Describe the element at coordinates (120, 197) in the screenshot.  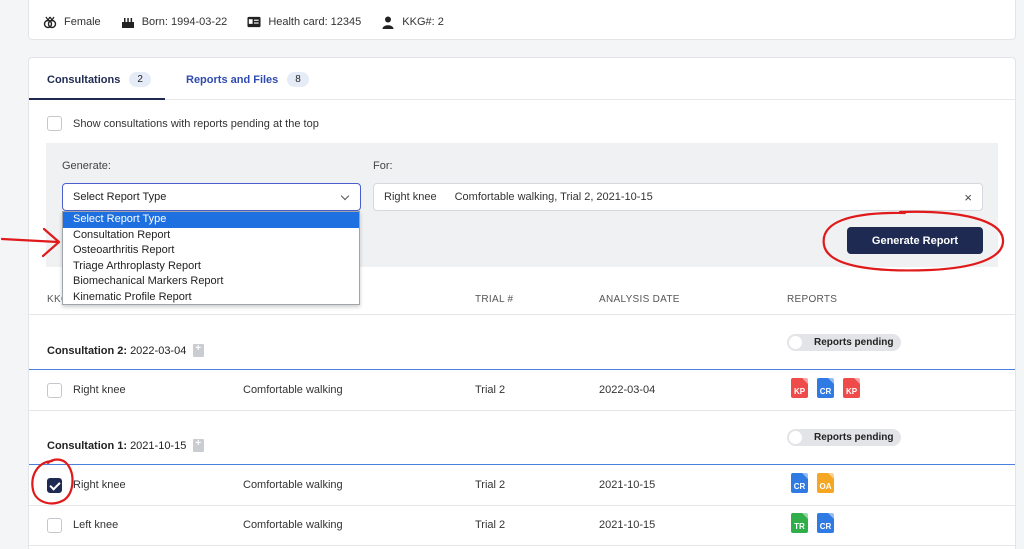
I see `report-type-value: Select Report Type` at that location.